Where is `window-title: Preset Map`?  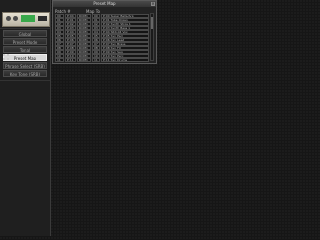 window-title: Preset Map is located at coordinates (104, 3).